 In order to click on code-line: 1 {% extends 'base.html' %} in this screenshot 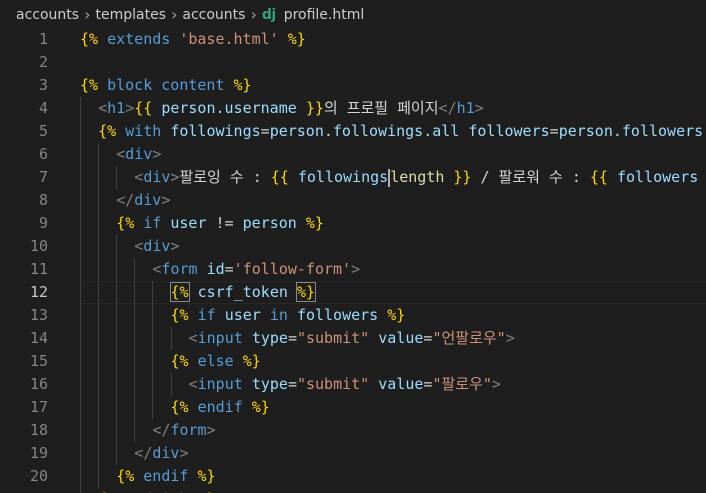, I will do `click(353, 39)`.